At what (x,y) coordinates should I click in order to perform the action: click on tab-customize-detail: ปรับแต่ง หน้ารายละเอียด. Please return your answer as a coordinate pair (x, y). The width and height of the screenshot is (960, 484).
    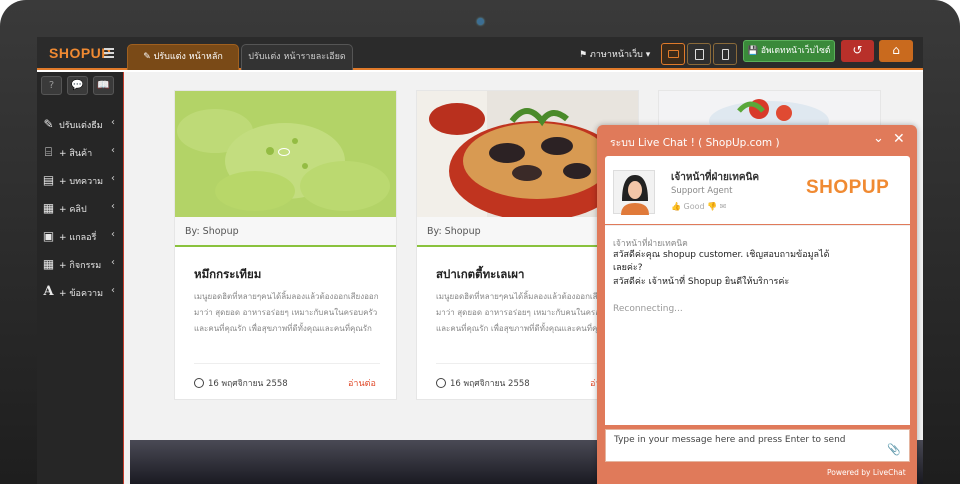
    Looking at the image, I should click on (297, 57).